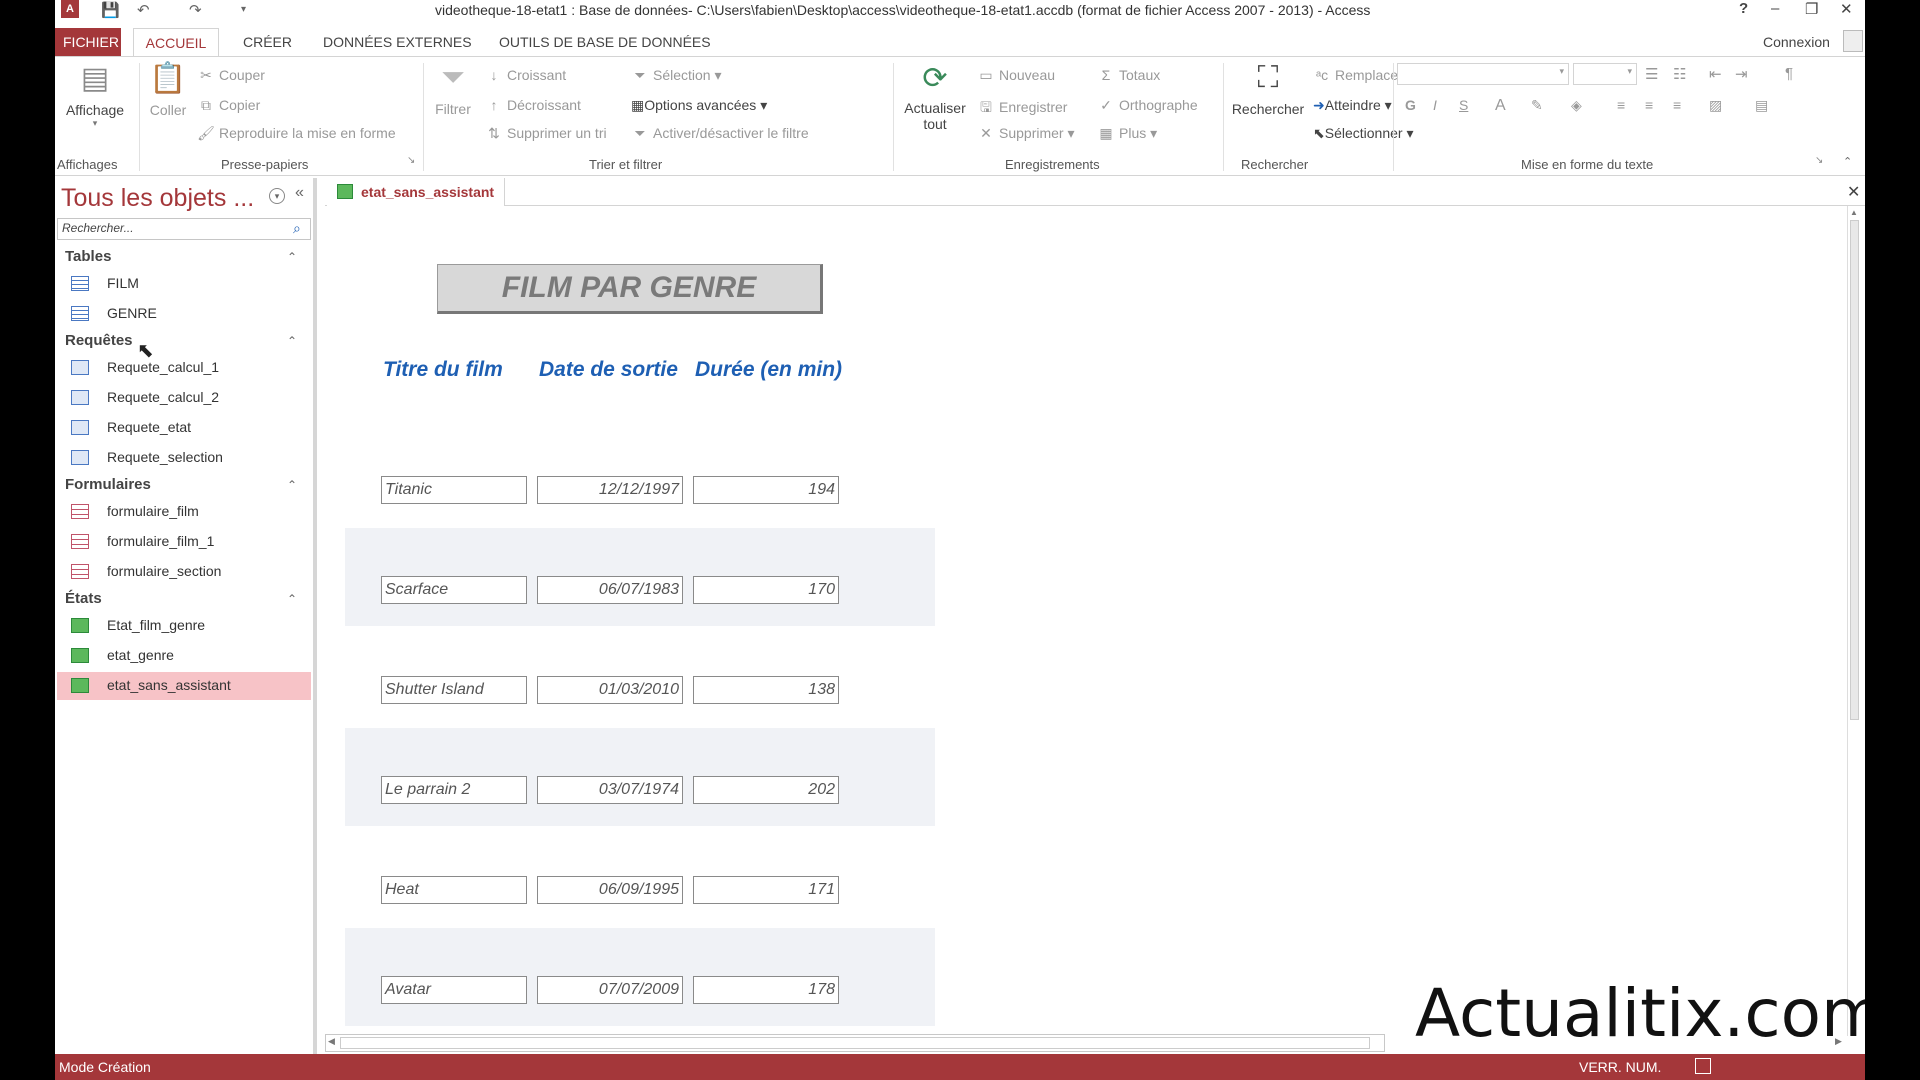  Describe the element at coordinates (454, 990) in the screenshot. I see `cell-titre: Avatar` at that location.